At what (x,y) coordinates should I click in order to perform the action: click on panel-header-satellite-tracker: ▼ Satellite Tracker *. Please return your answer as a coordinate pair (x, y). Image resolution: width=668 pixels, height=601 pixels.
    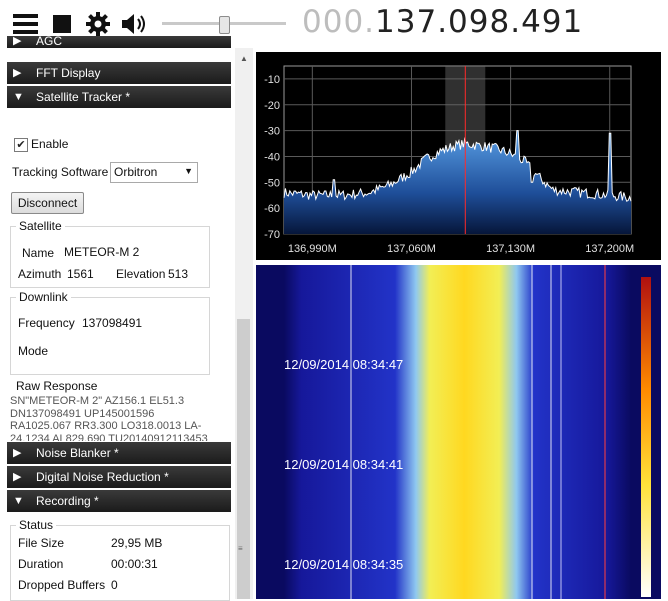
    Looking at the image, I should click on (119, 97).